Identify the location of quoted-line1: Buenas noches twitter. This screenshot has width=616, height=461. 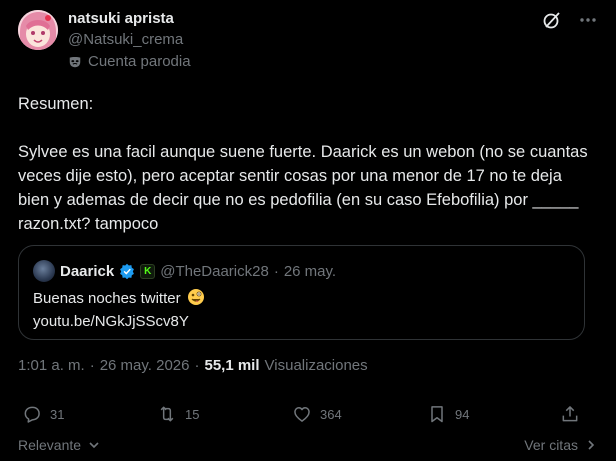
(107, 298).